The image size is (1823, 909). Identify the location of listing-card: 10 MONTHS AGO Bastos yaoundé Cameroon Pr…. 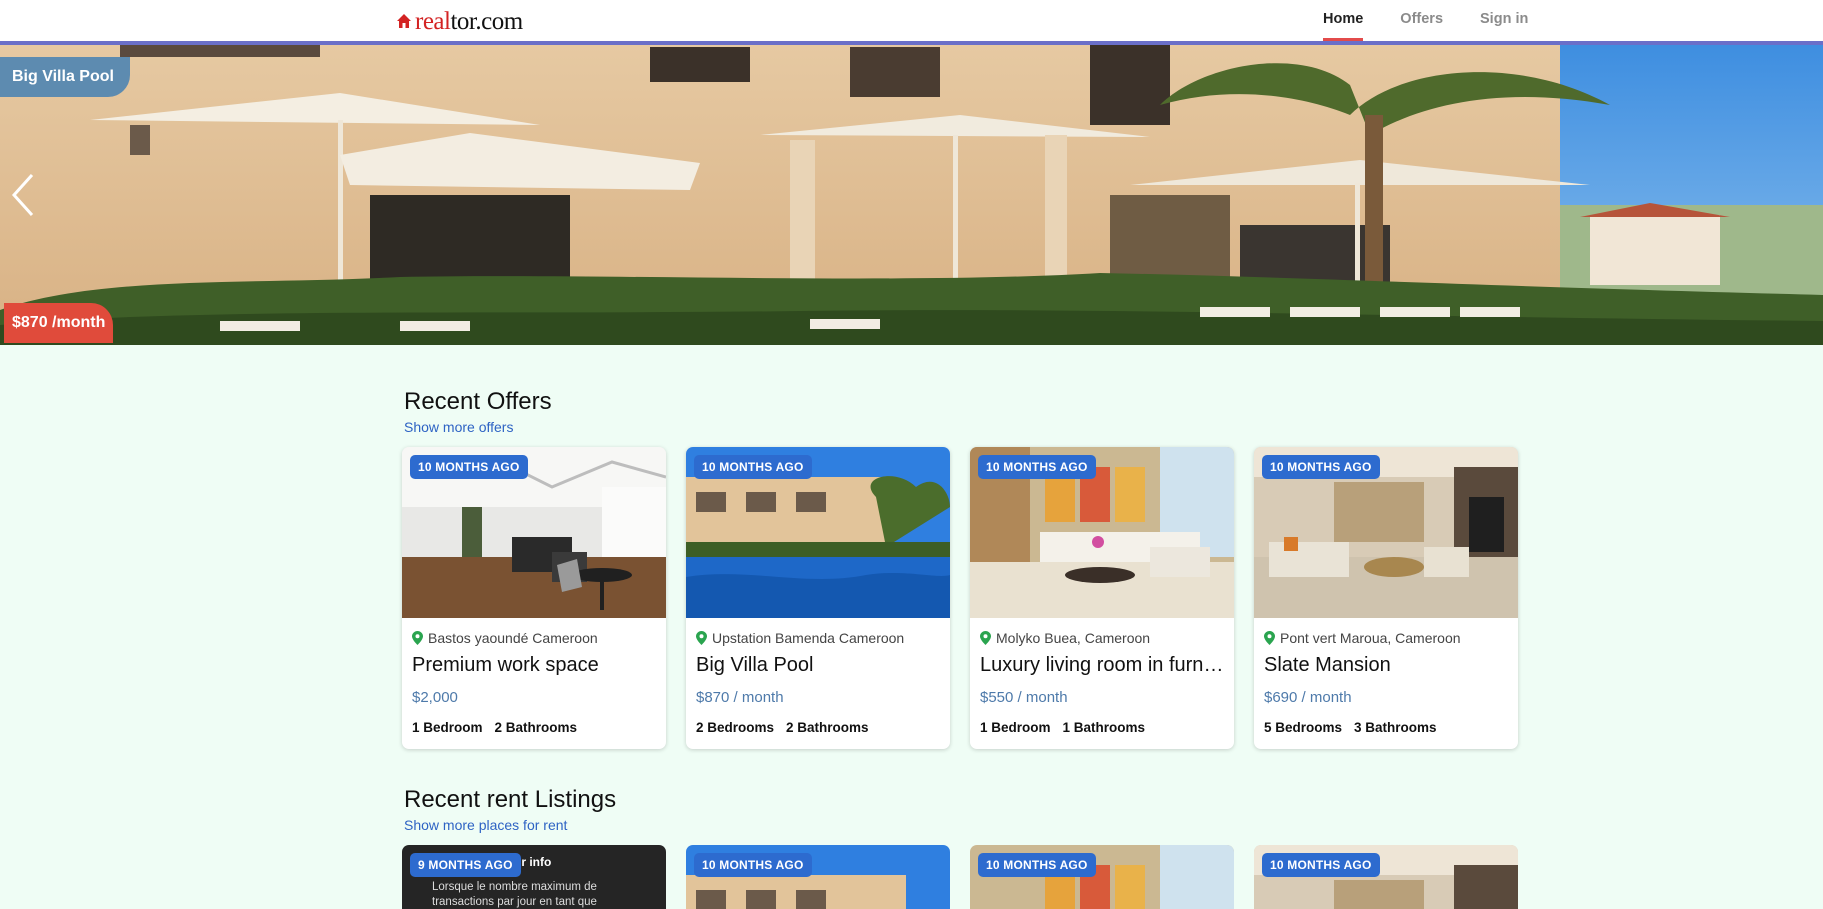
(534, 598).